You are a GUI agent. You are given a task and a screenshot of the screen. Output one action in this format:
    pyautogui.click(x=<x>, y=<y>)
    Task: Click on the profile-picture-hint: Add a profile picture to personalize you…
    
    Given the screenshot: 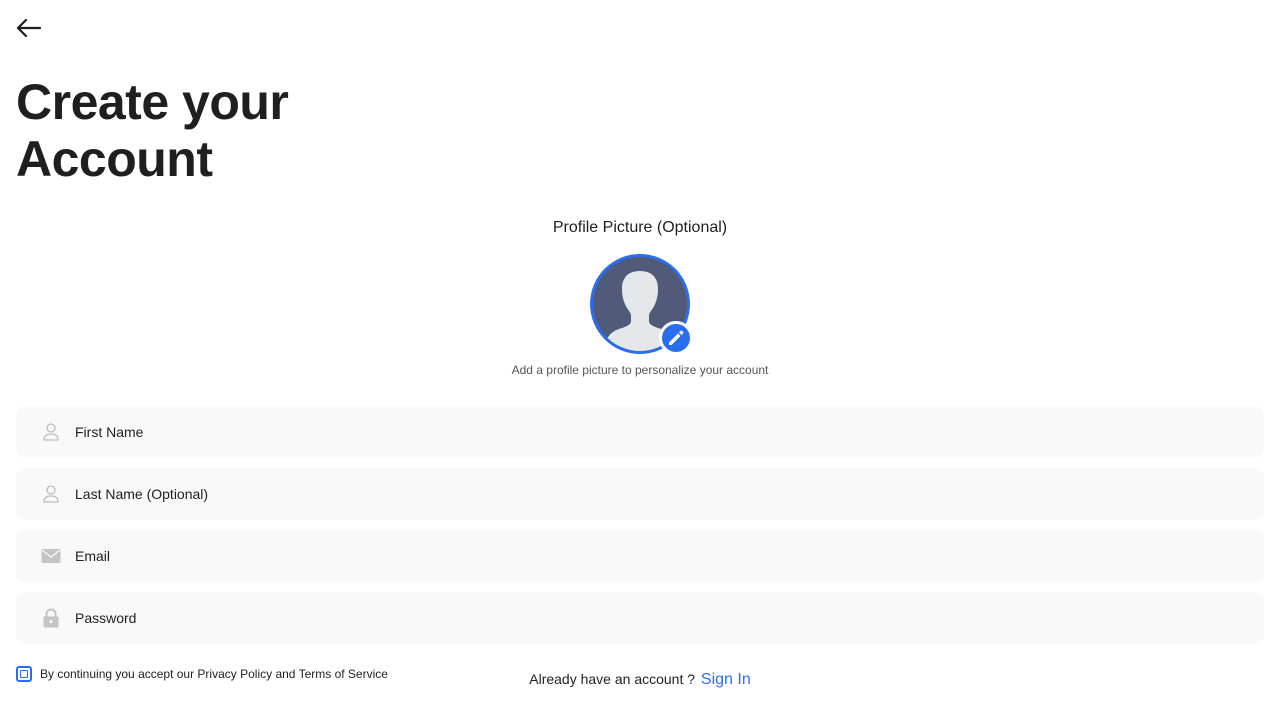 What is the action you would take?
    pyautogui.click(x=640, y=370)
    